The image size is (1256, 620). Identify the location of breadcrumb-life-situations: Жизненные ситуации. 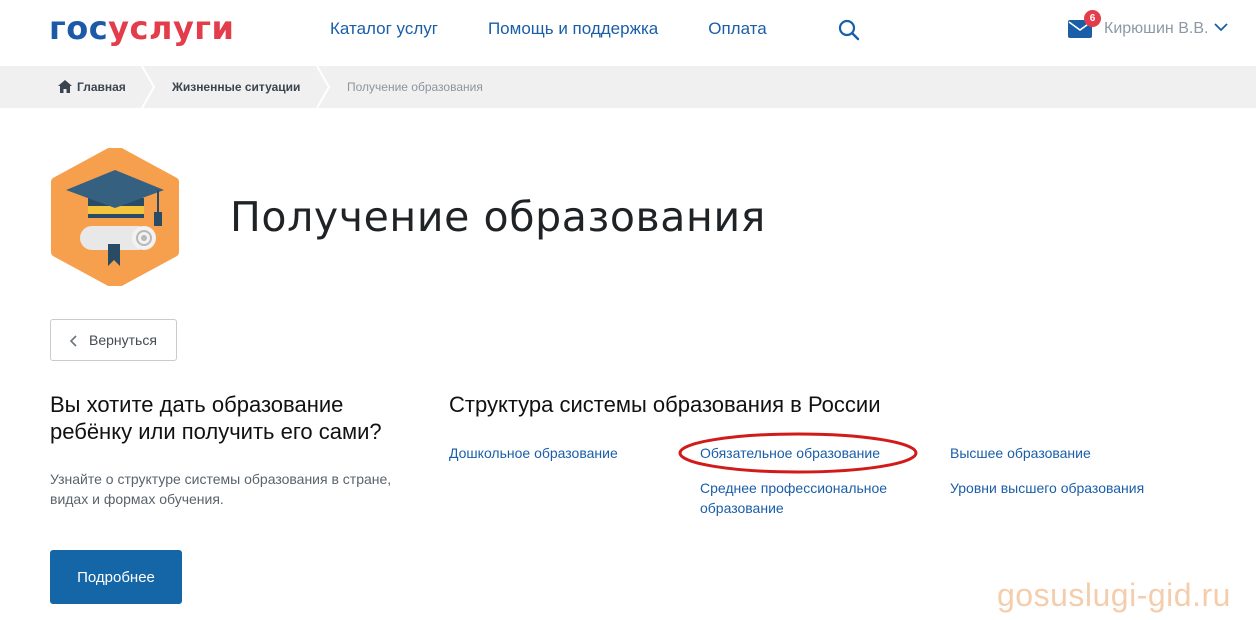
(236, 87).